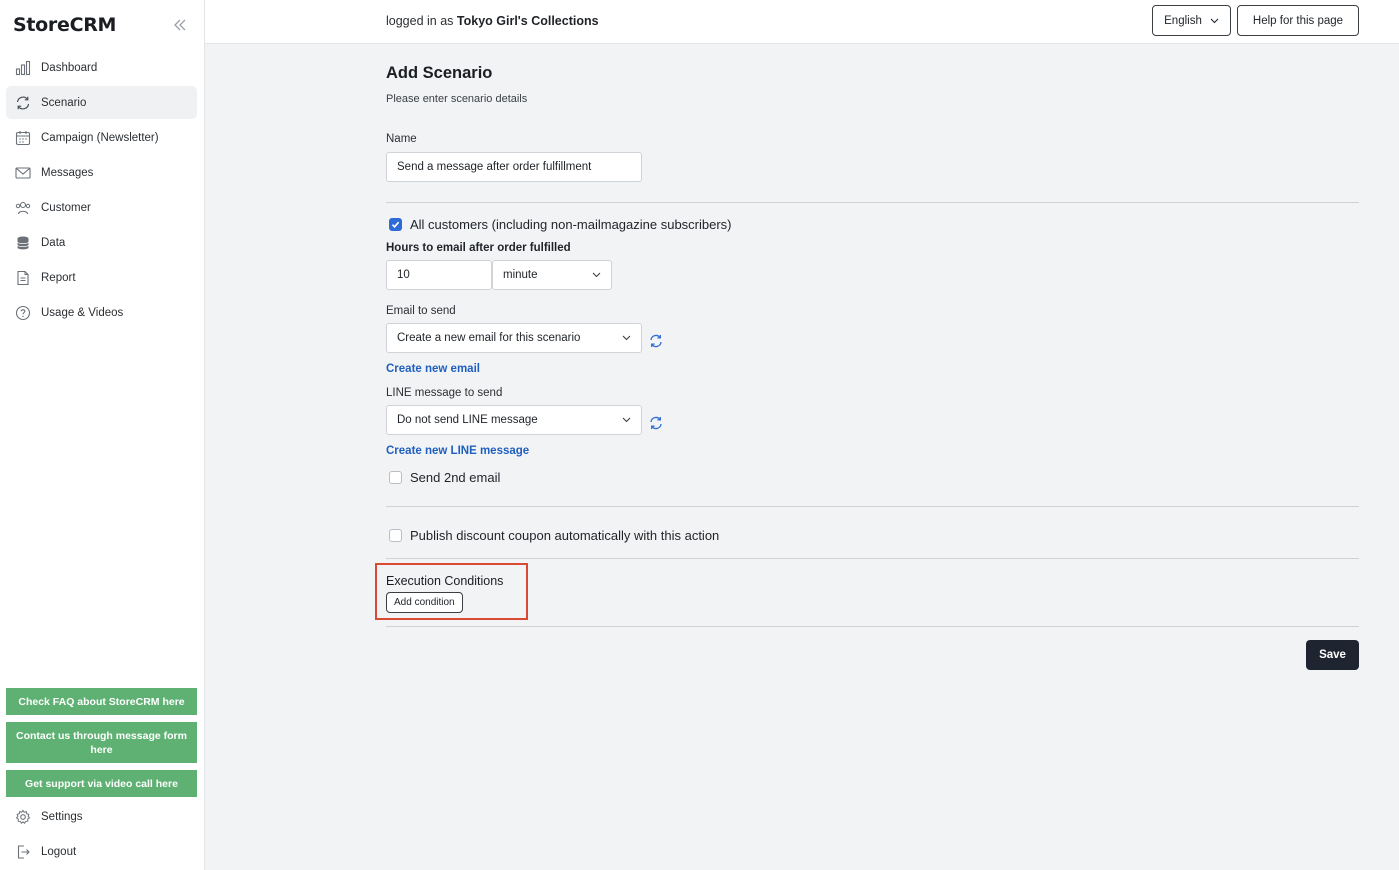  I want to click on sidebar-item-label: Campaign (Newsletter), so click(100, 137).